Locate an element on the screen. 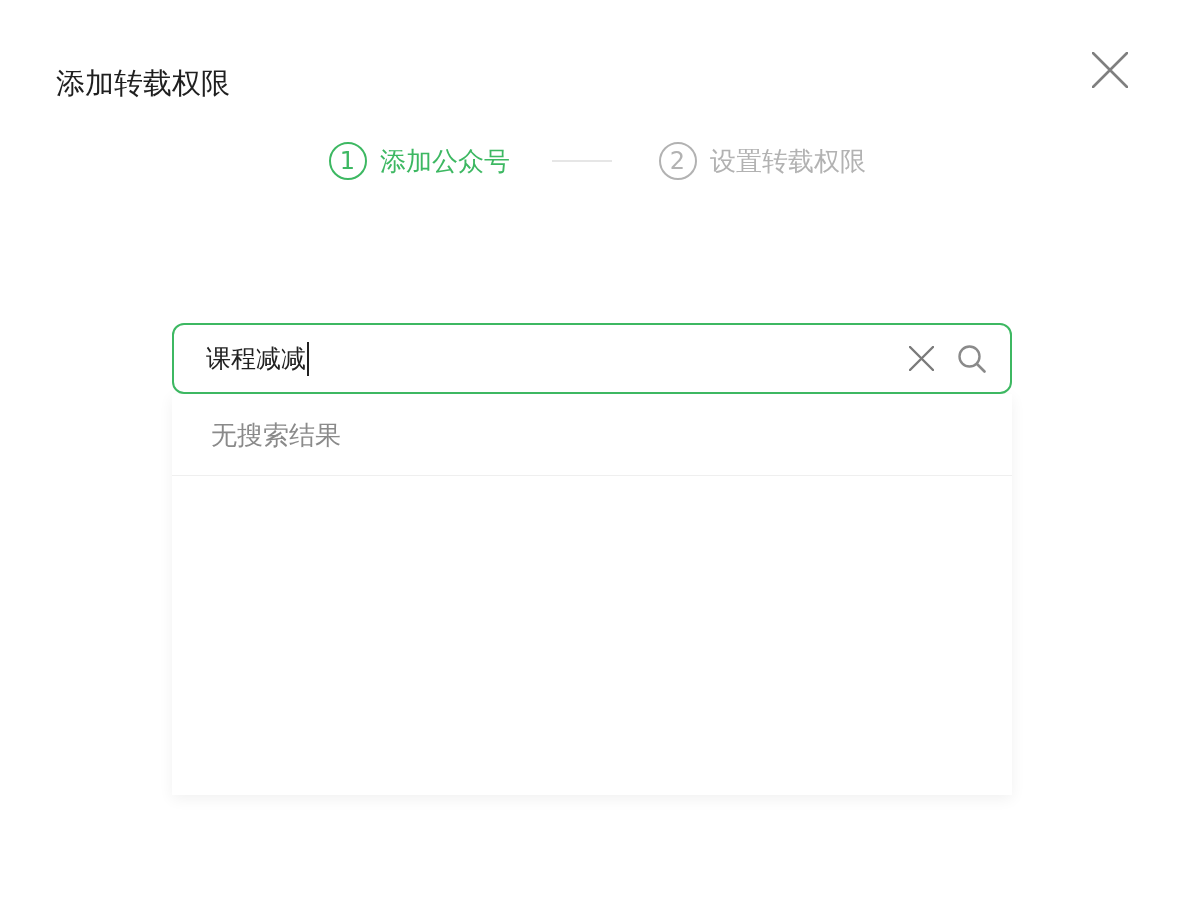 The image size is (1192, 922). close-icon is located at coordinates (1110, 70).